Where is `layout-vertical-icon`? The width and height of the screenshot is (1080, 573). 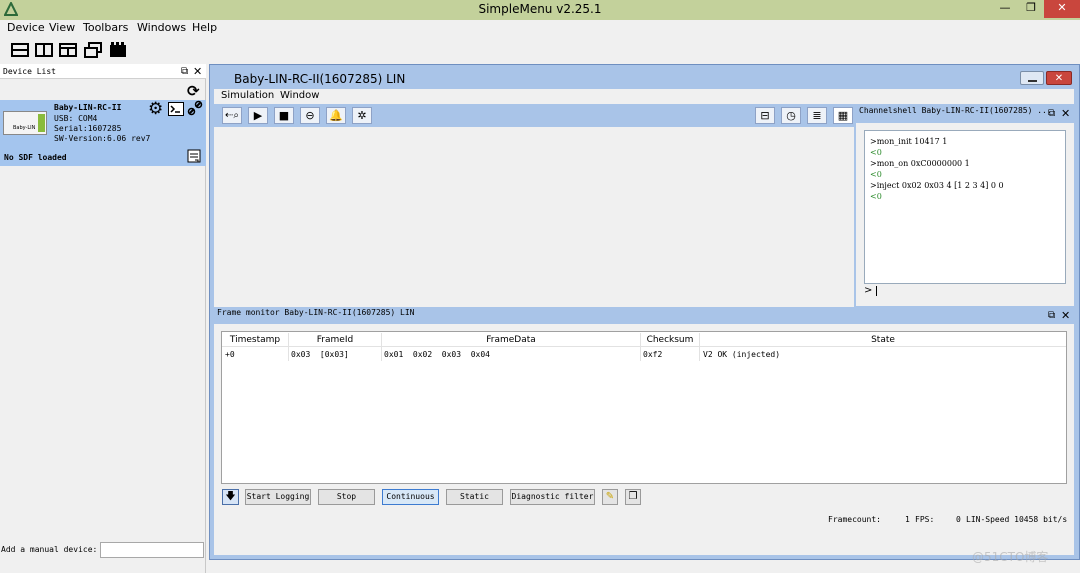
layout-vertical-icon is located at coordinates (44, 50).